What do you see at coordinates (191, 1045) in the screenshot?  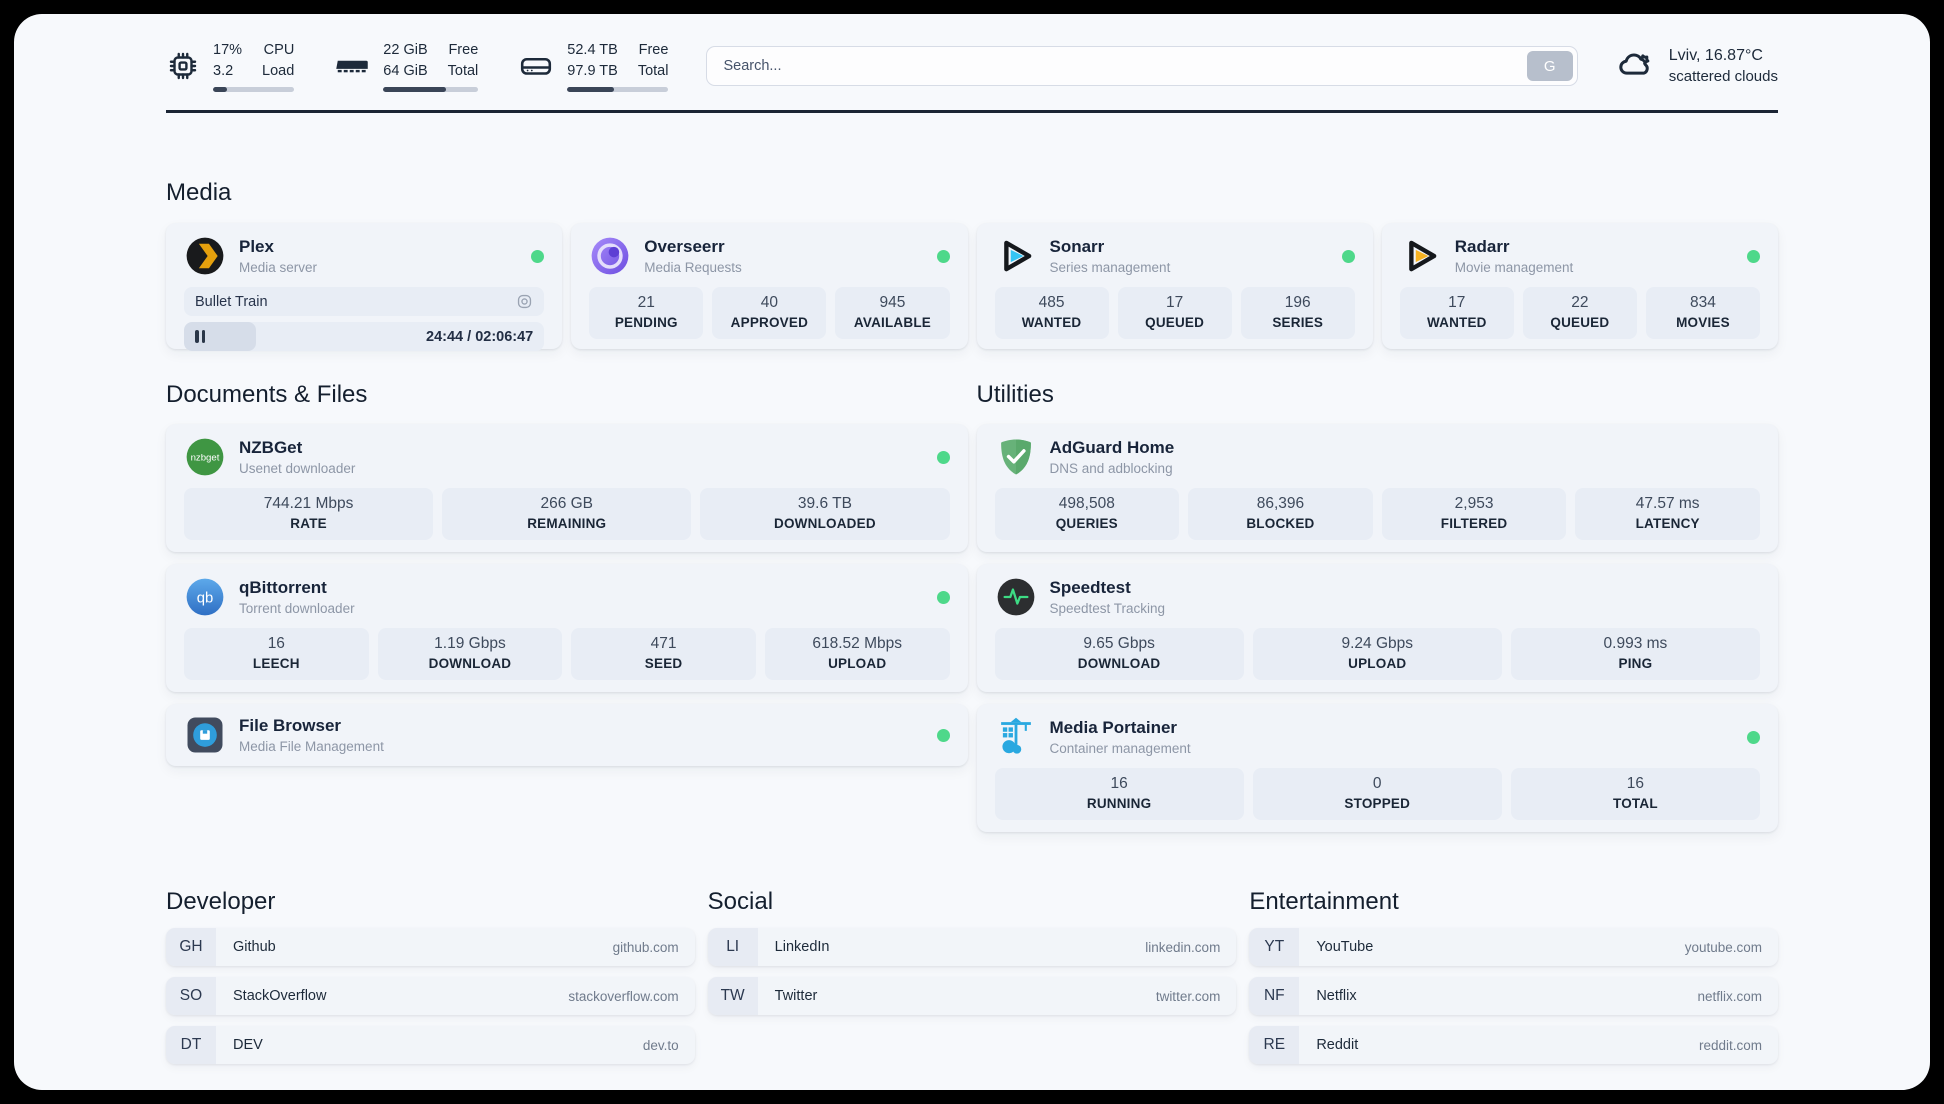 I see `bookmark-abbr: DT` at bounding box center [191, 1045].